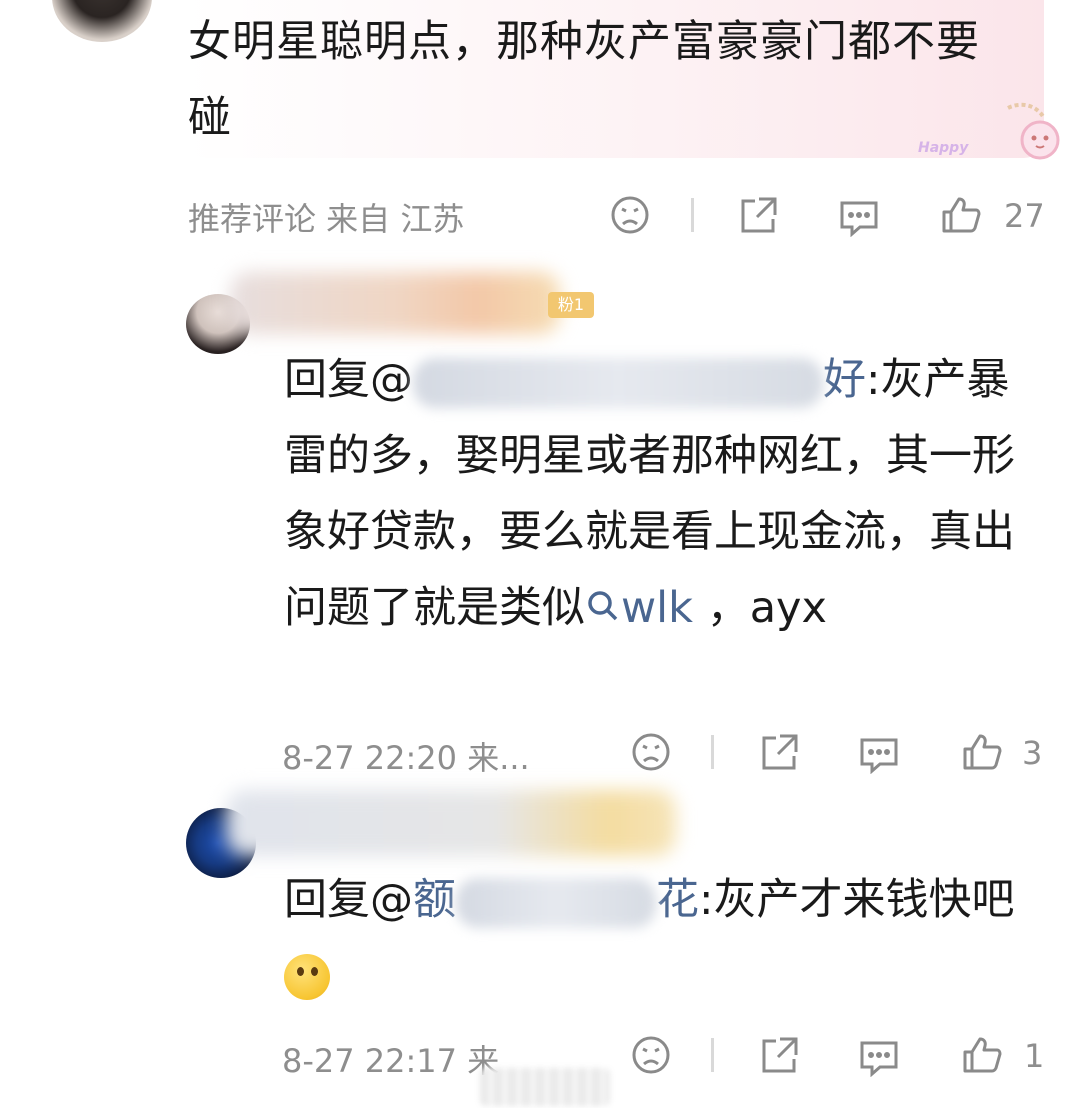 The height and width of the screenshot is (1108, 1080). I want to click on like-count: 3, so click(1032, 753).